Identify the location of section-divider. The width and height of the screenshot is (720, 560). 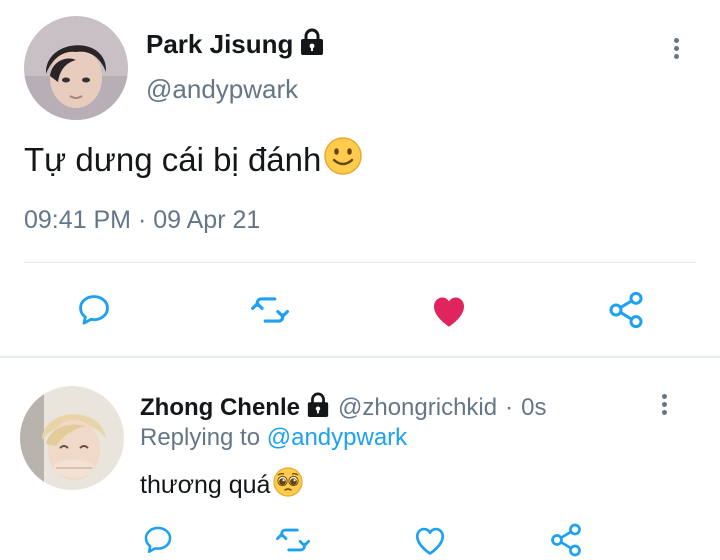
(360, 357).